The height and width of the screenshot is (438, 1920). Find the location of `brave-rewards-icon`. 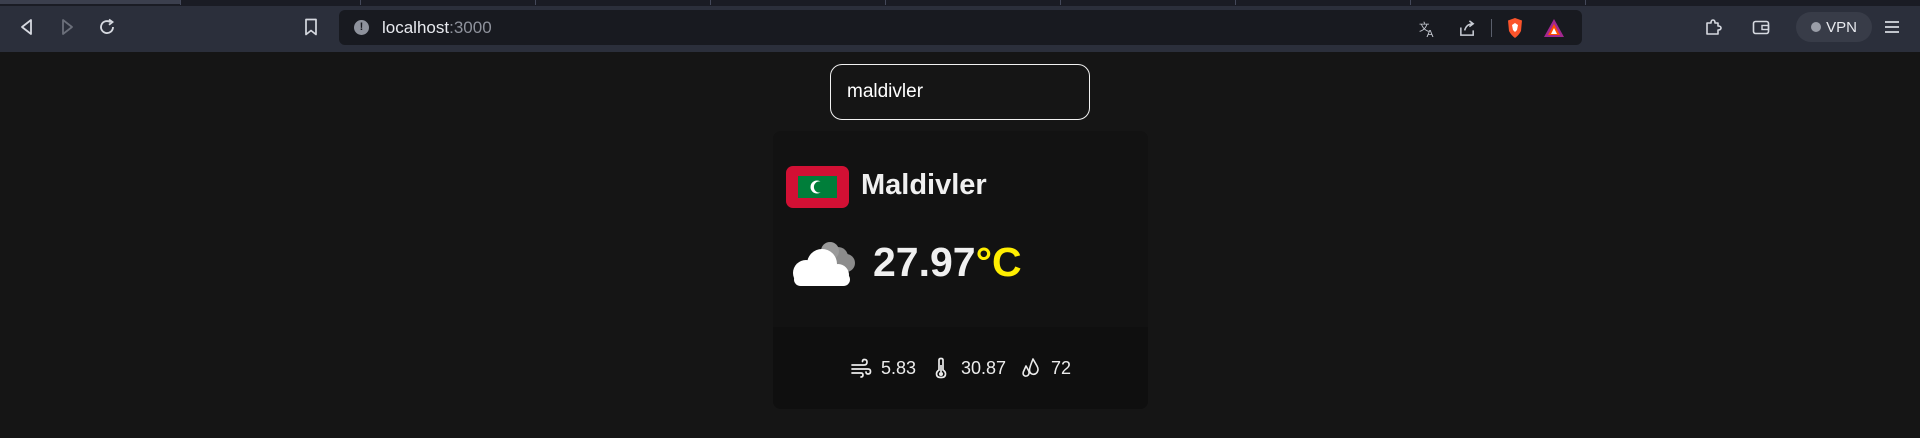

brave-rewards-icon is located at coordinates (1554, 28).